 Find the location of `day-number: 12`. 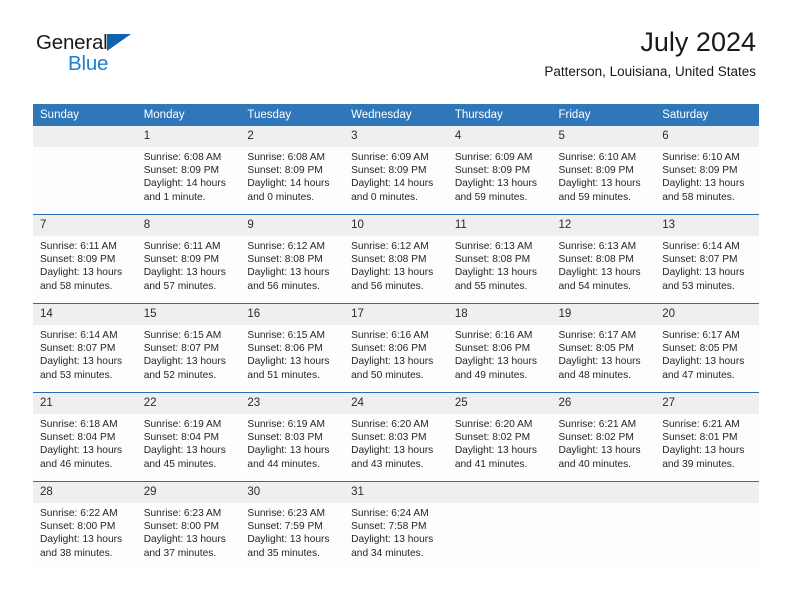

day-number: 12 is located at coordinates (603, 225).